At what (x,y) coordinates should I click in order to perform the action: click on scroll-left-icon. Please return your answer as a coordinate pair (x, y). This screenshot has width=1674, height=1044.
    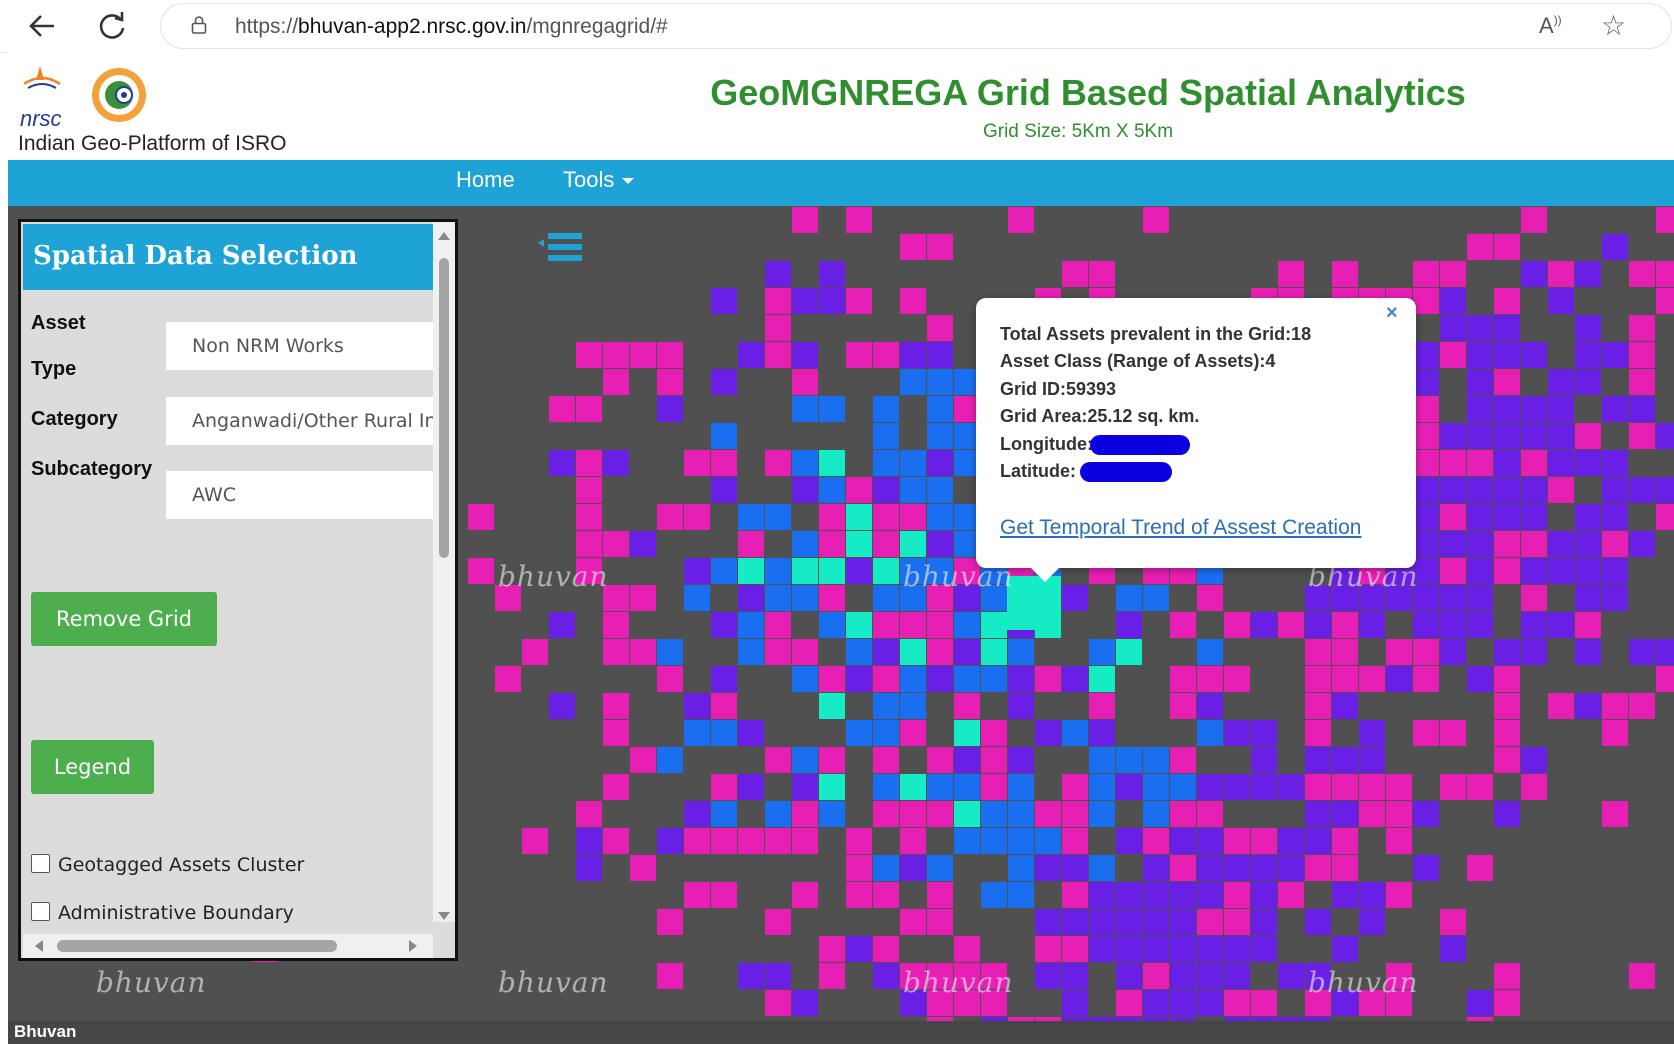
    Looking at the image, I should click on (39, 946).